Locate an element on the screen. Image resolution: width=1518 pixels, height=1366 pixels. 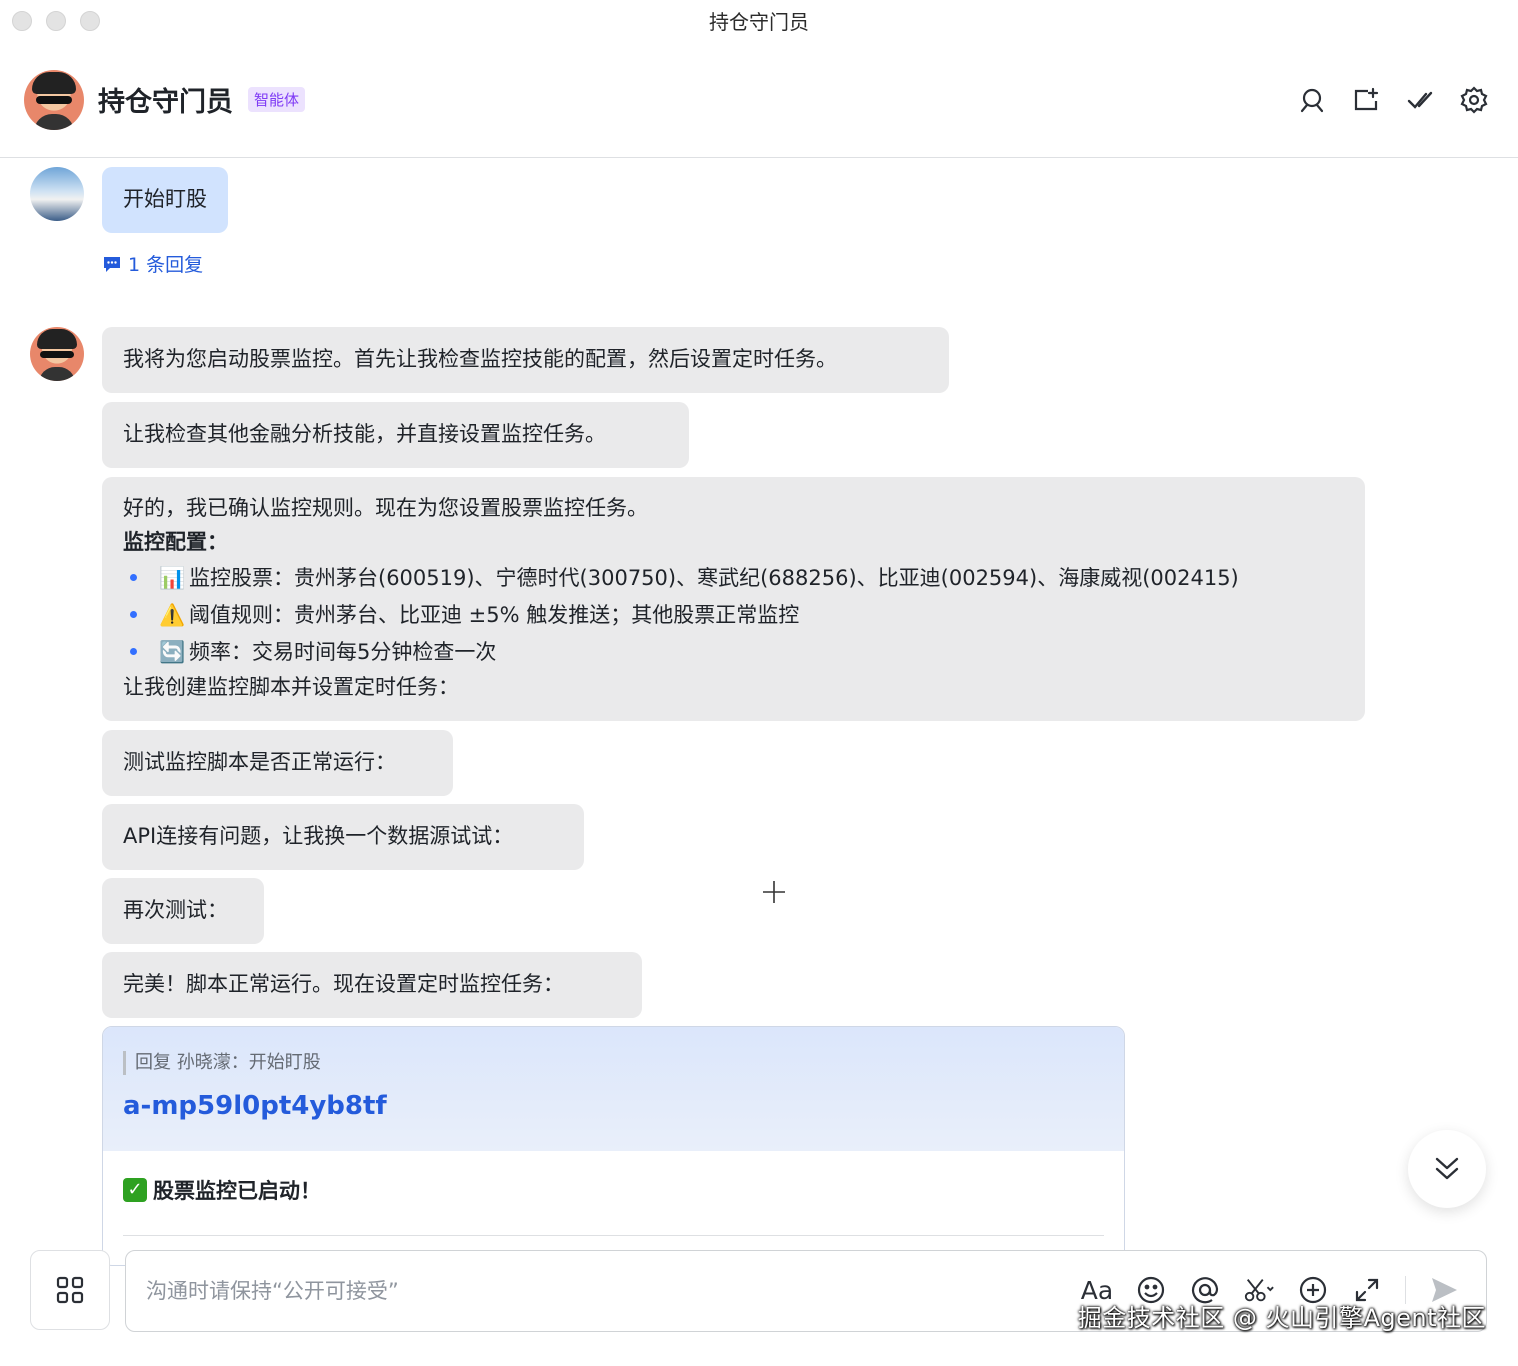
card-body: ✓ 股票监控已启动！ is located at coordinates (613, 1190).